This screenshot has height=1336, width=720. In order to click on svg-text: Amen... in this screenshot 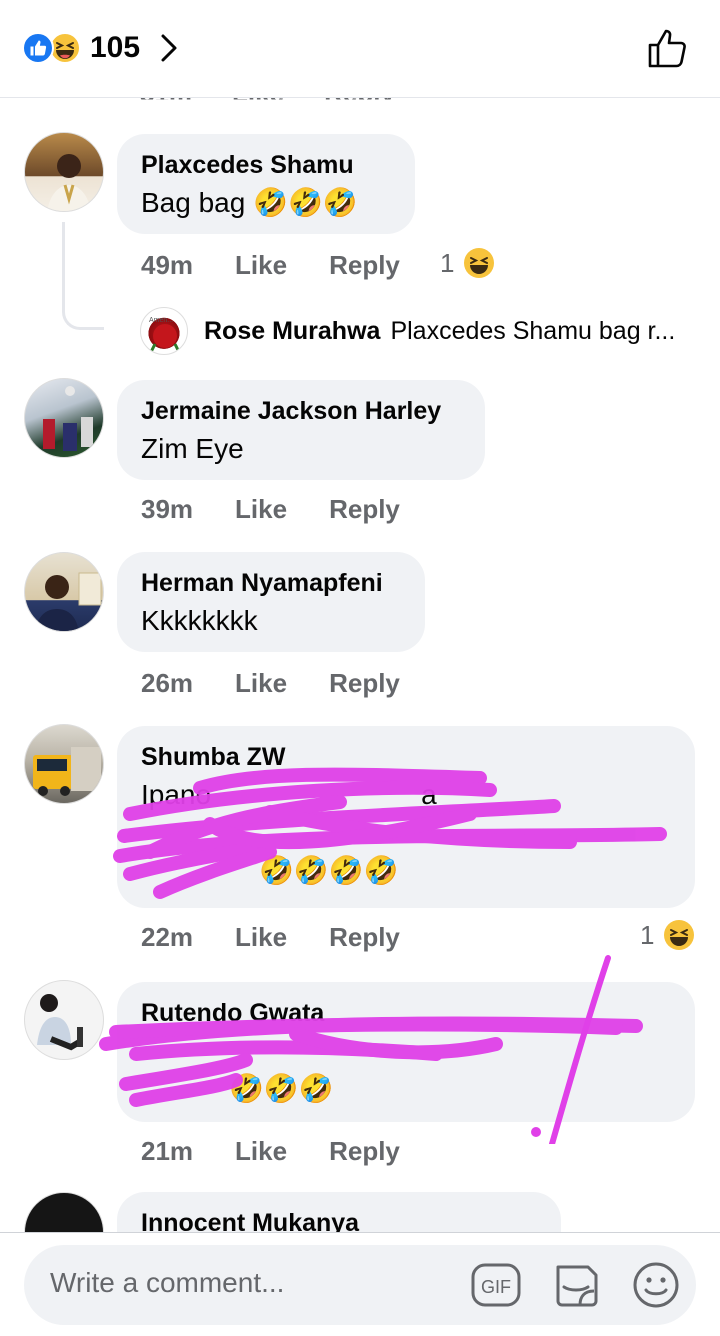, I will do `click(161, 320)`.